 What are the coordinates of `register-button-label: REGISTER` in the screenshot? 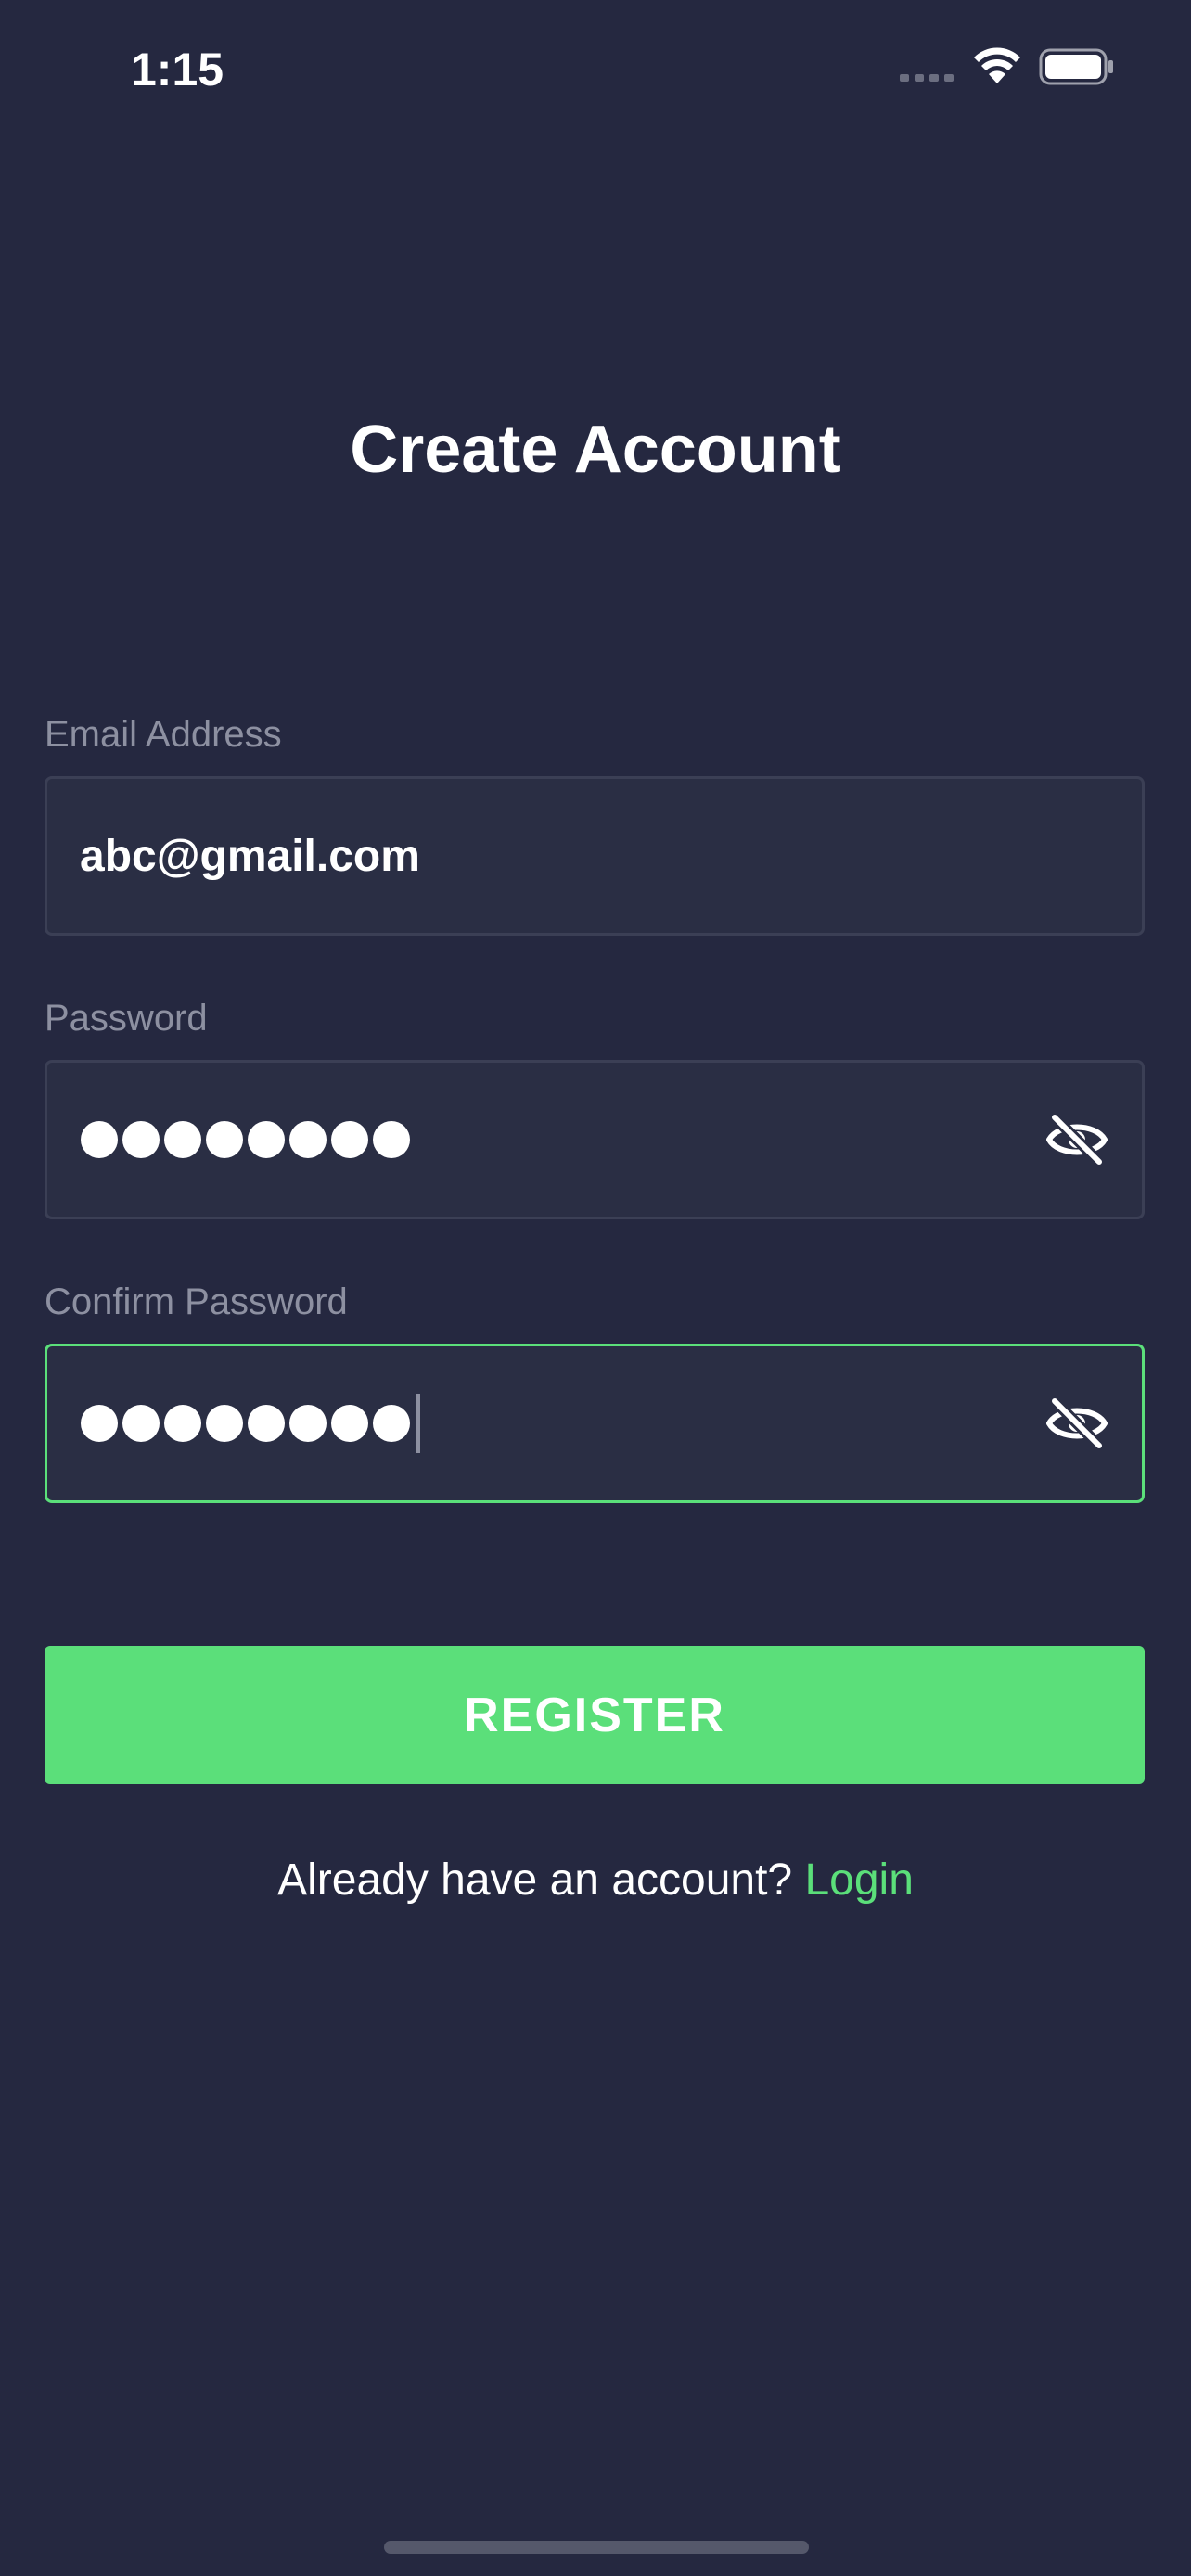 It's located at (594, 1715).